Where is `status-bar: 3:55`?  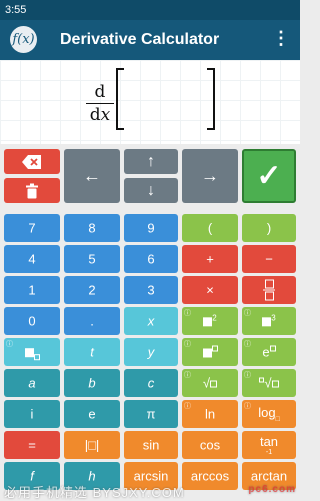
status-bar: 3:55 is located at coordinates (150, 10).